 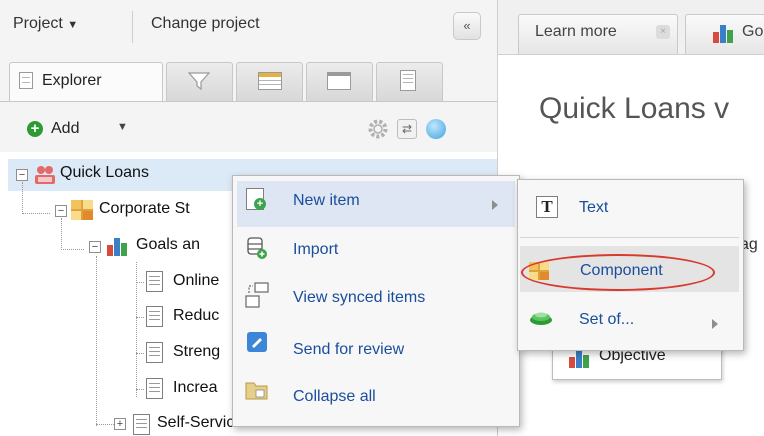 I want to click on tree-item-label: Goals an, so click(x=168, y=244).